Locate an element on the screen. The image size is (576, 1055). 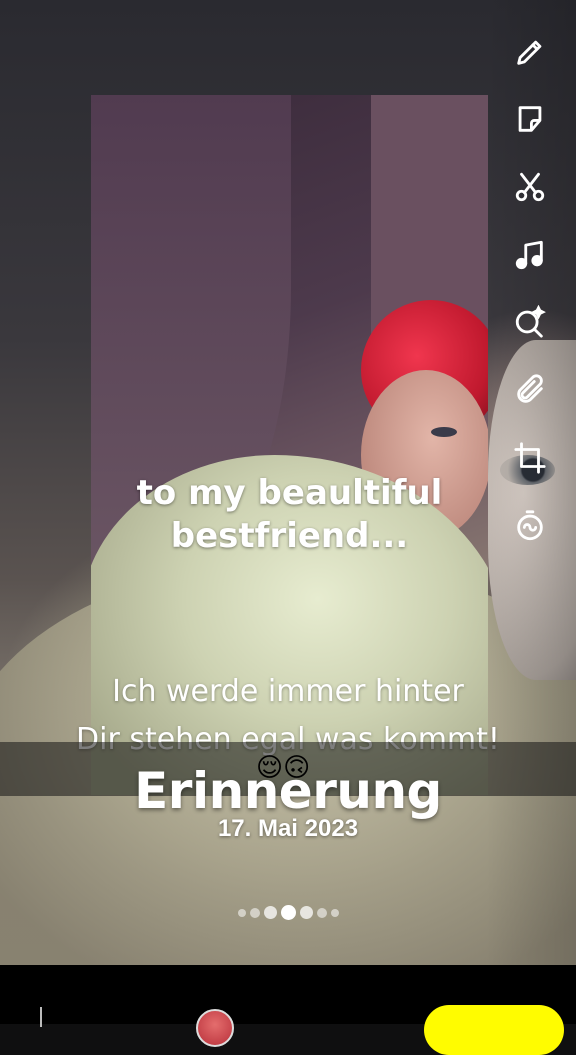
bottom-bar is located at coordinates (288, 1010).